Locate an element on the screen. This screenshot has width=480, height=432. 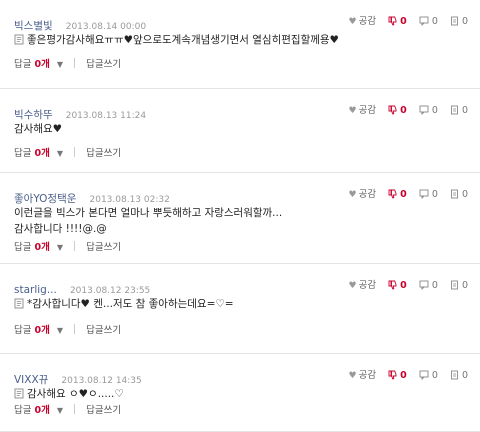
comment-author: 좋아YO정택운 is located at coordinates (45, 199).